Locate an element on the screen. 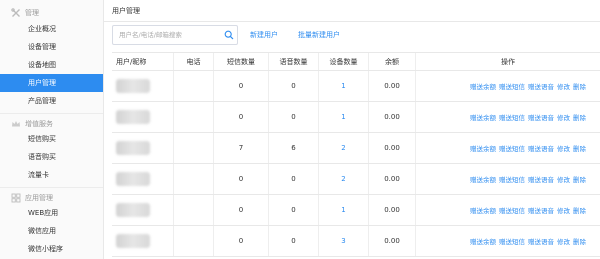 The height and width of the screenshot is (259, 600). sidebar-group-value-added: 增值服务 is located at coordinates (51, 121).